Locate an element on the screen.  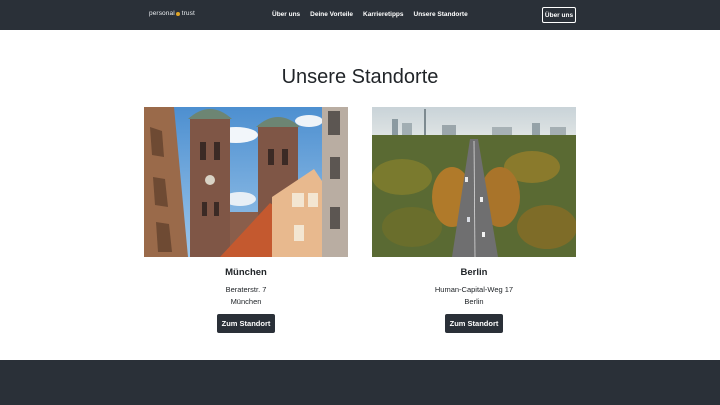
location-city: München is located at coordinates (246, 272).